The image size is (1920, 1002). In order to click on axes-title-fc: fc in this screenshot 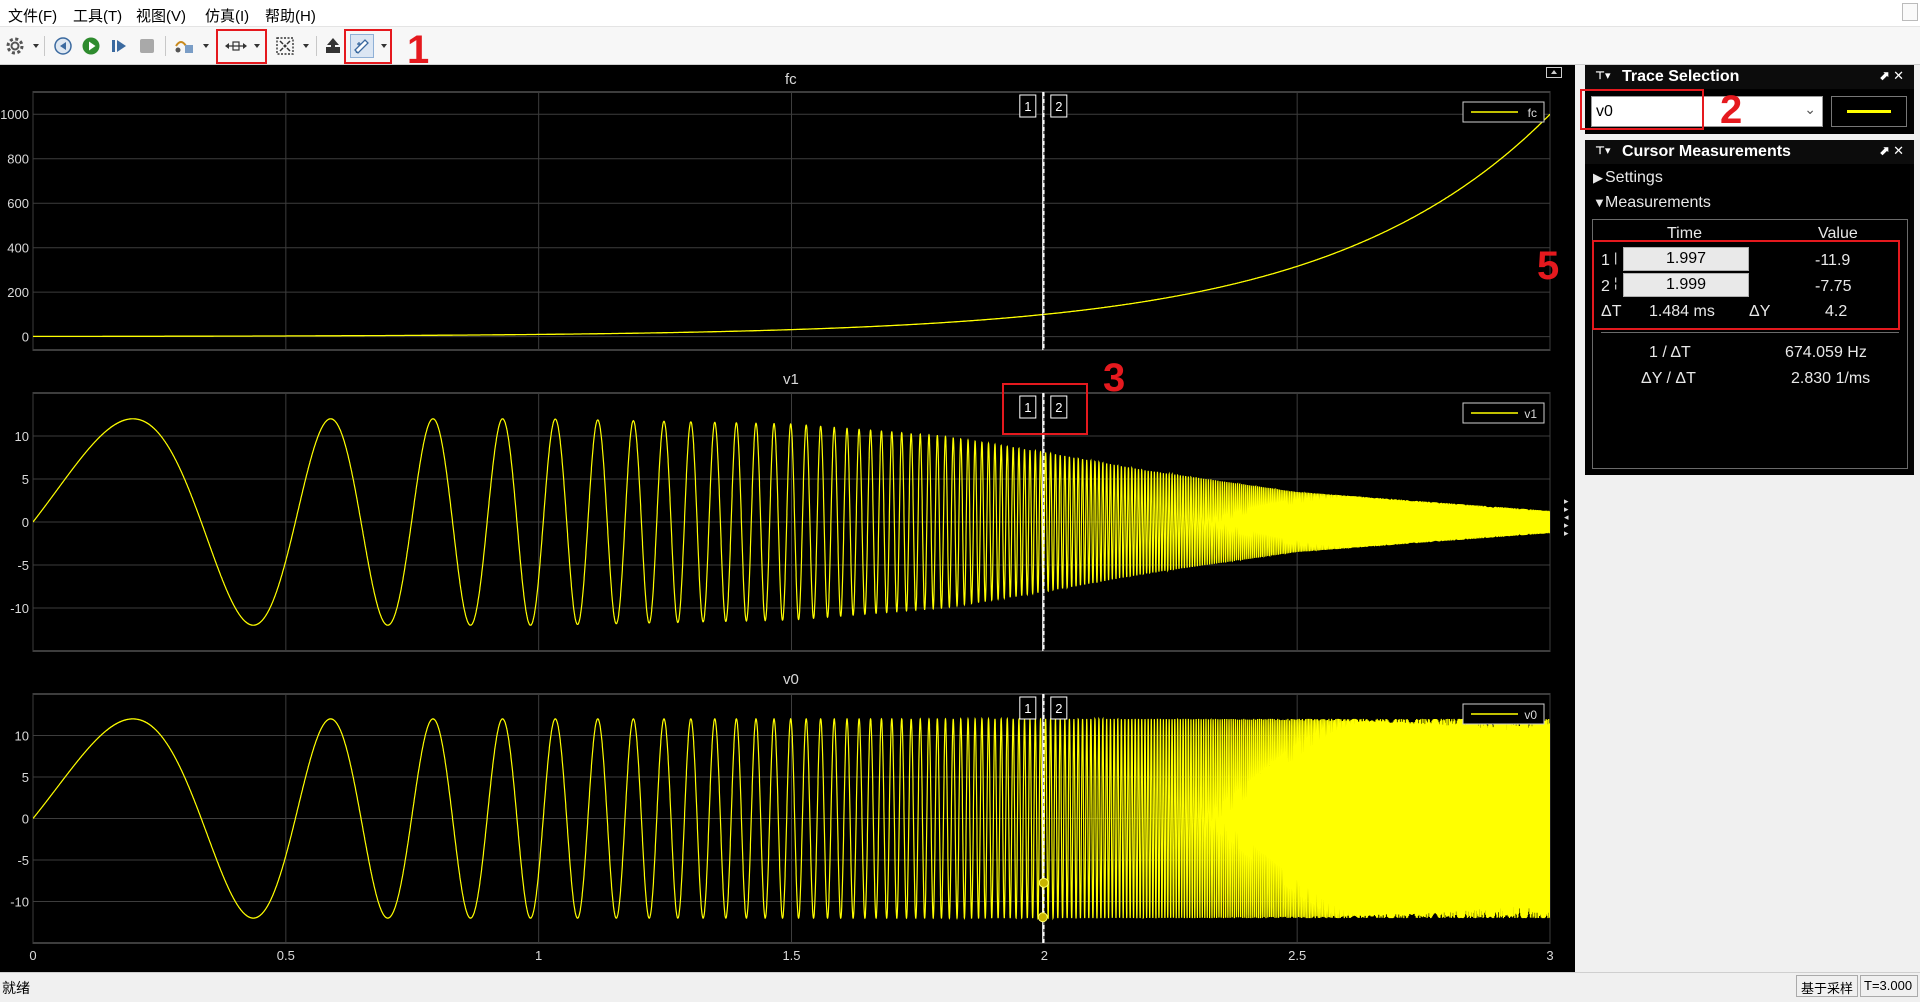, I will do `click(791, 79)`.